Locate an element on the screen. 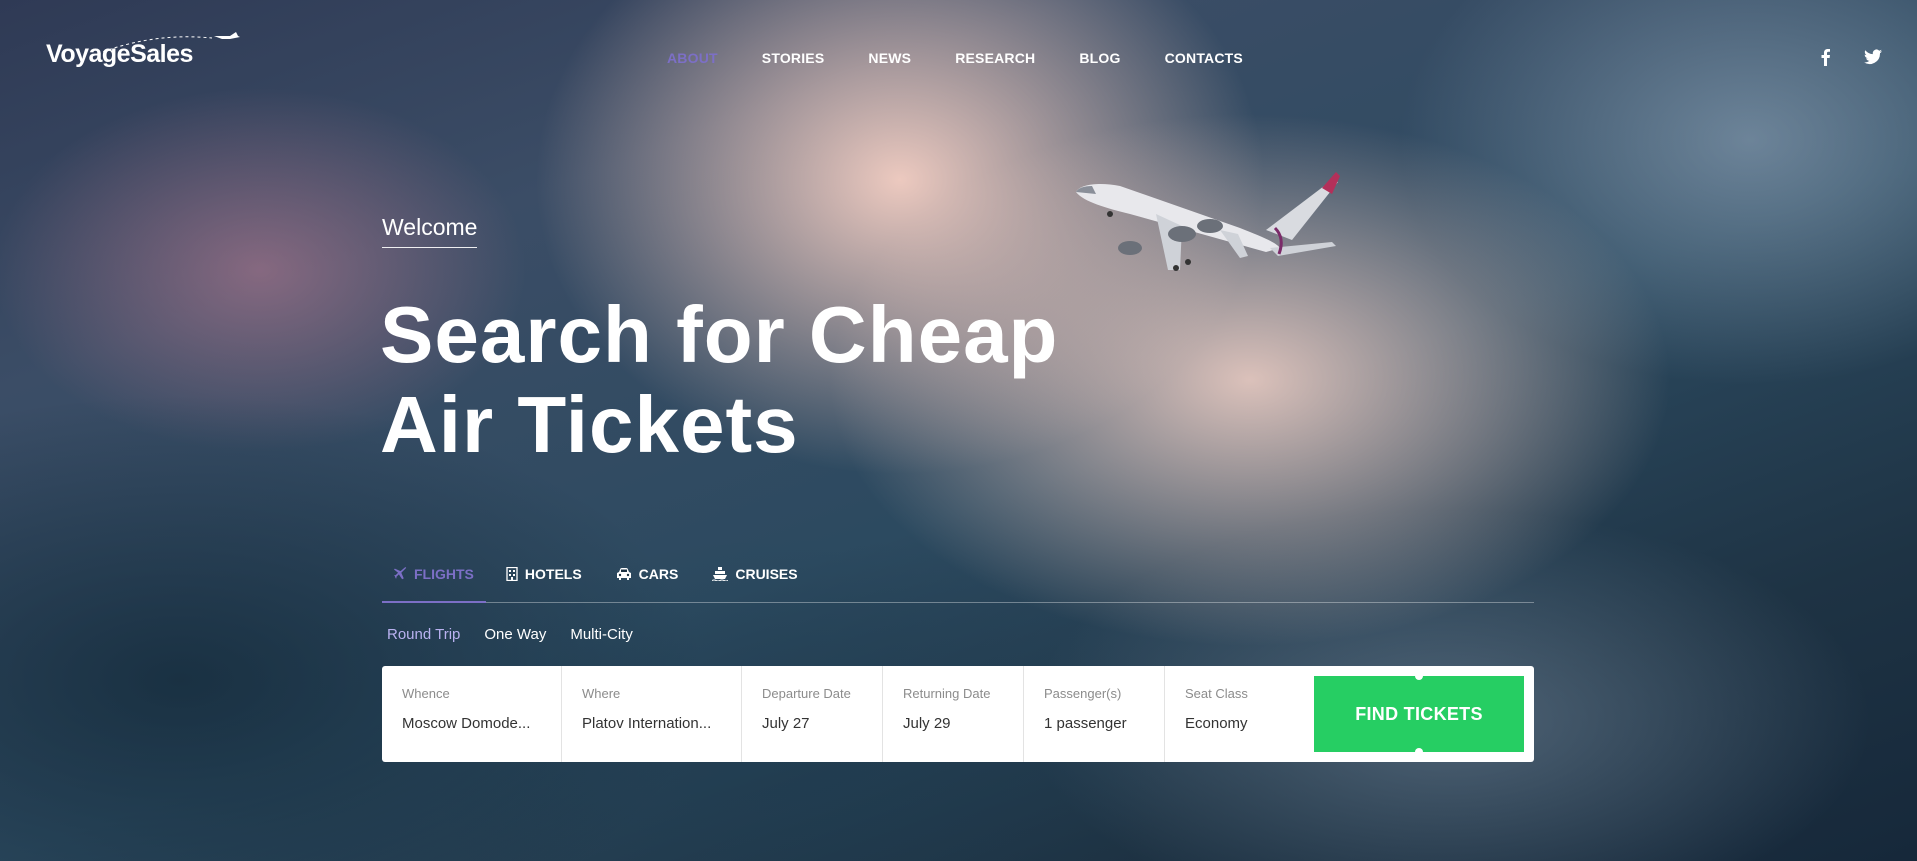 The height and width of the screenshot is (861, 1917). tab-hotels-label: HOTELS is located at coordinates (553, 574).